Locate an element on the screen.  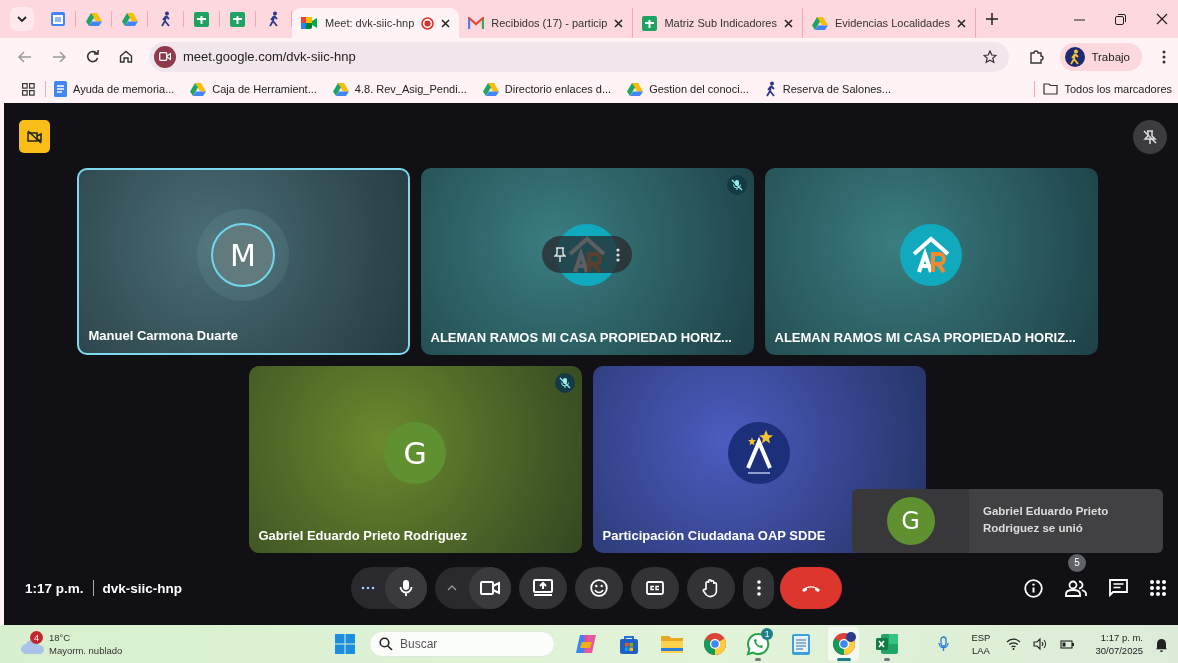
temperature-text: 18°C is located at coordinates (60, 637).